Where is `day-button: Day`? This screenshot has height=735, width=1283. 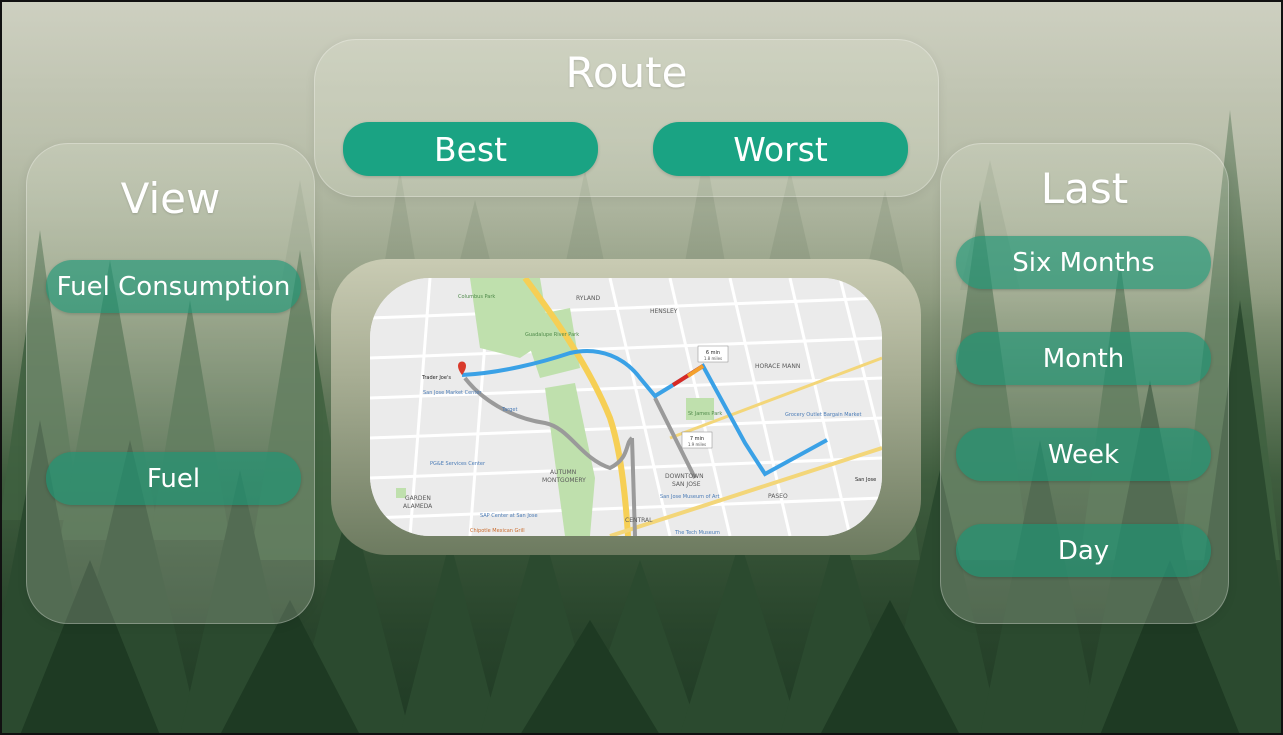
day-button: Day is located at coordinates (1083, 550).